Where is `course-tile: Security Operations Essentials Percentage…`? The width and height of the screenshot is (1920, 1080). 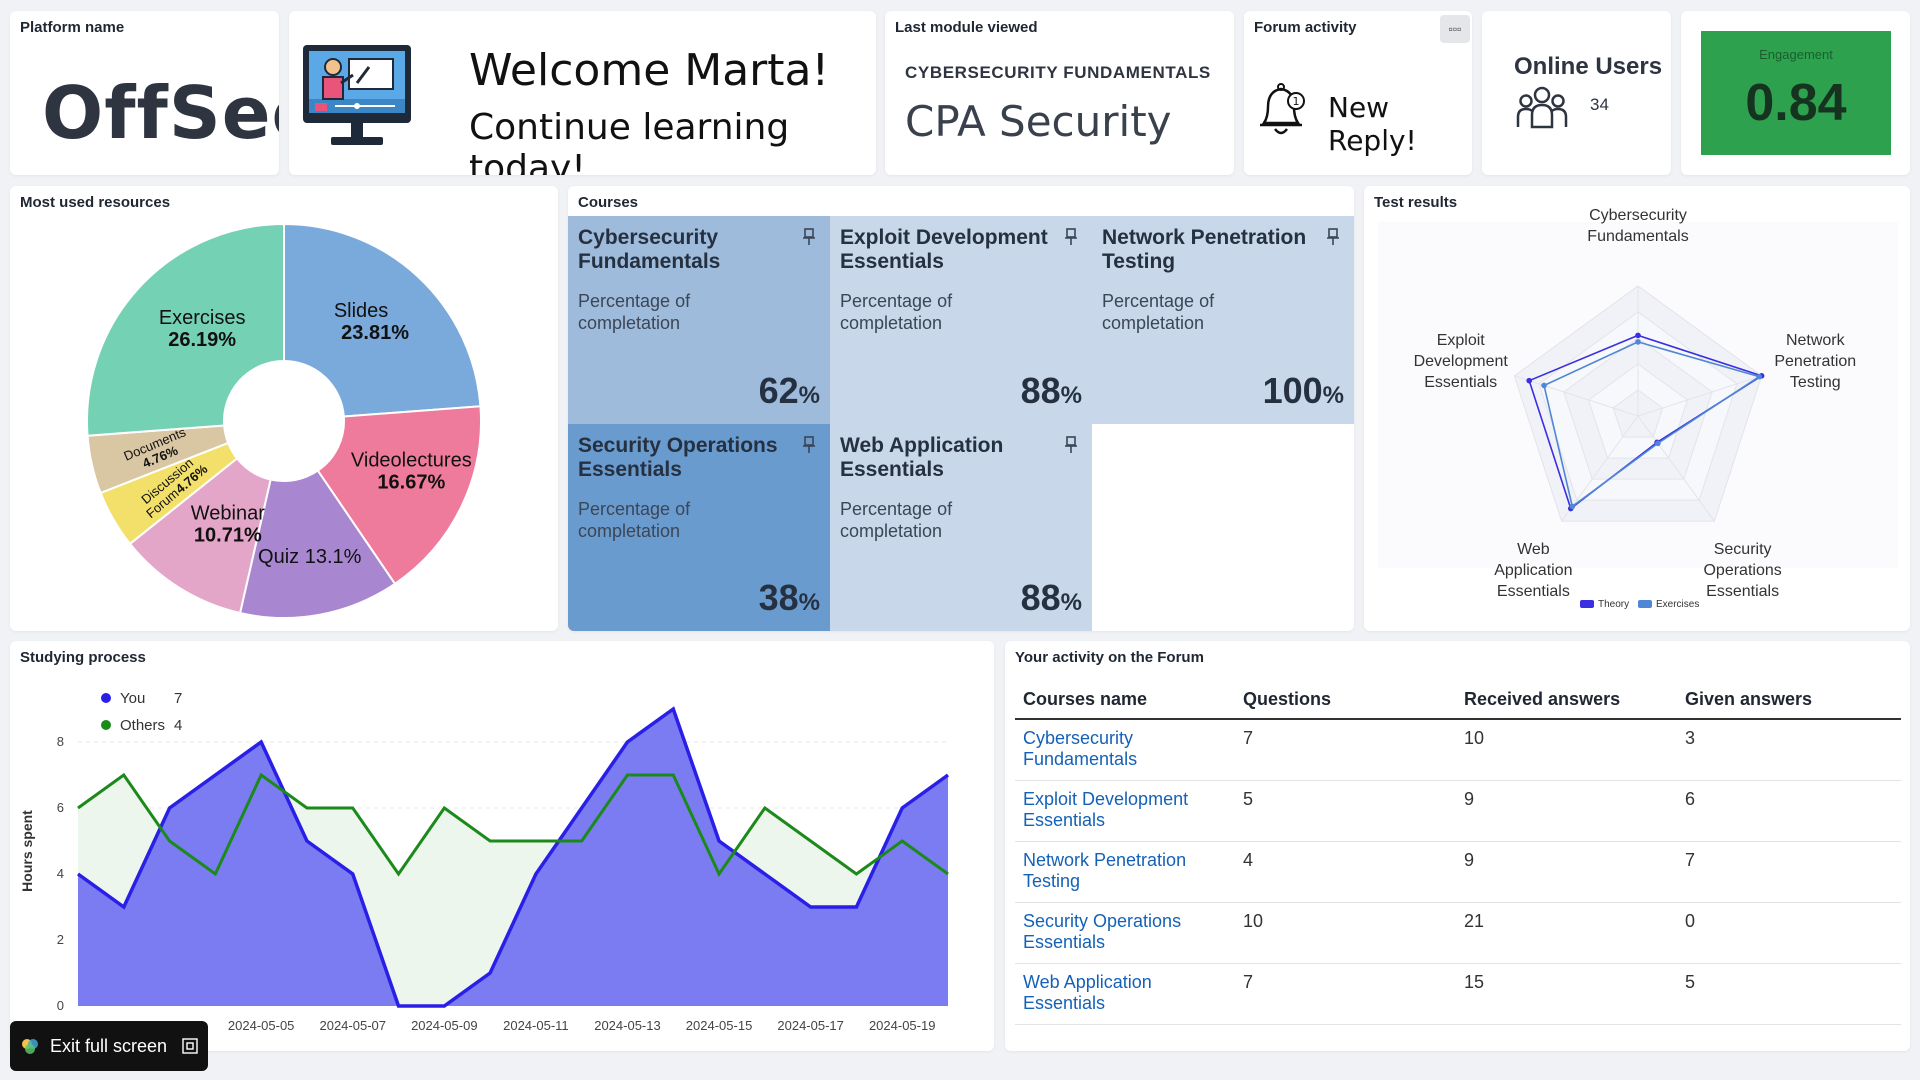
course-tile: Security Operations Essentials Percentage… is located at coordinates (699, 527).